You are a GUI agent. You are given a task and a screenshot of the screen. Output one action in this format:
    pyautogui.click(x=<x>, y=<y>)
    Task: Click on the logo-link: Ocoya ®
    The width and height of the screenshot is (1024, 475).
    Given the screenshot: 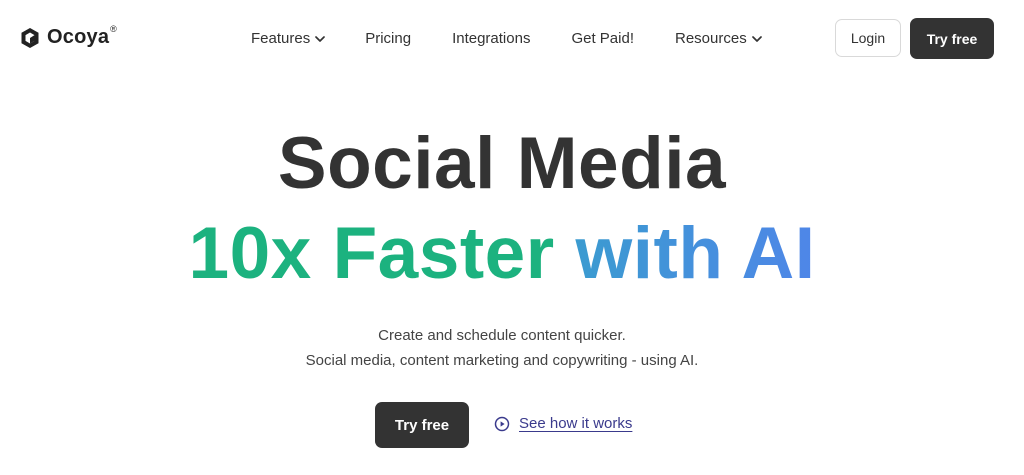 What is the action you would take?
    pyautogui.click(x=68, y=36)
    